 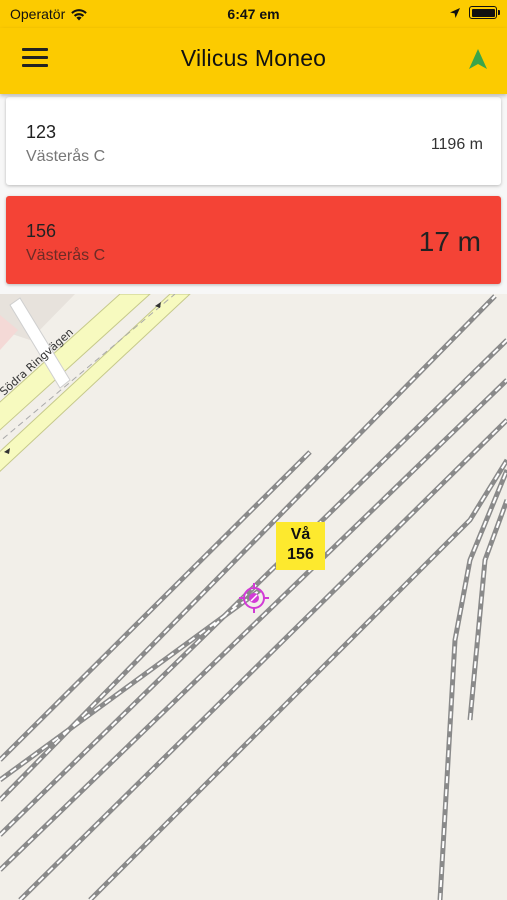 I want to click on status-time: 6:47 em, so click(x=253, y=14).